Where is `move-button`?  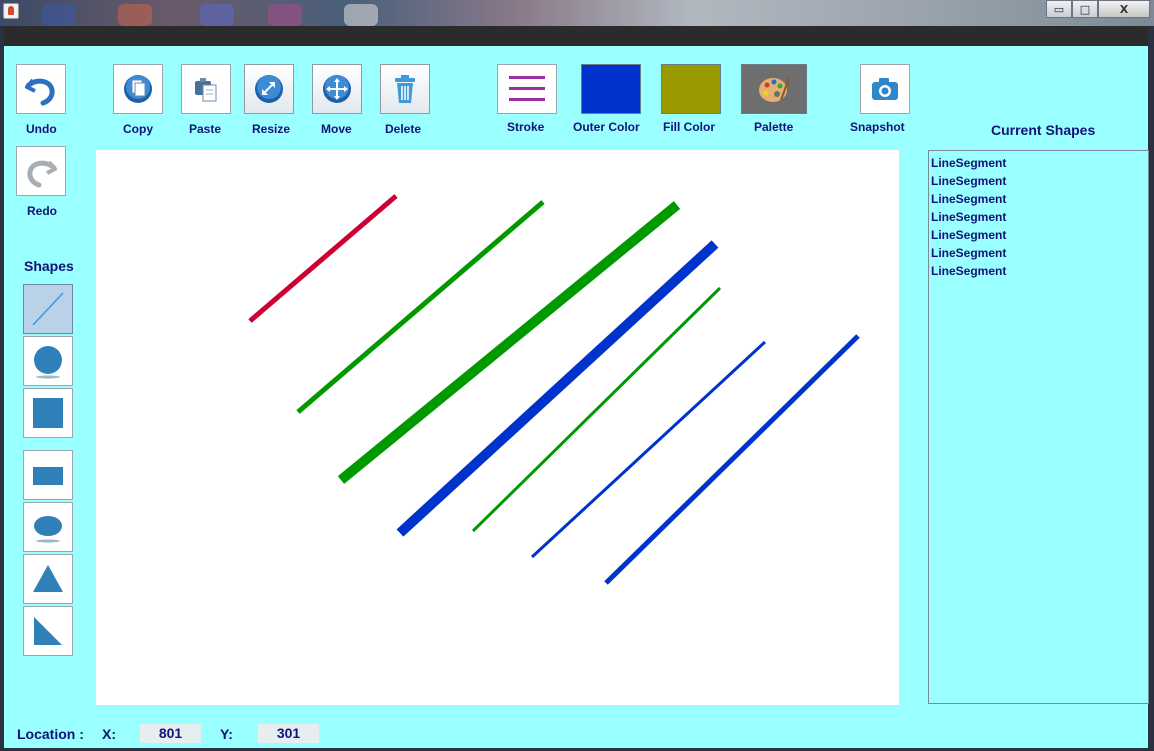
move-button is located at coordinates (337, 89).